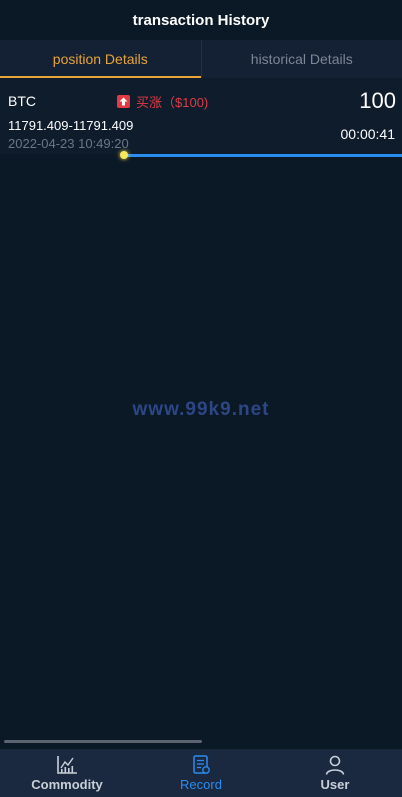  I want to click on record-icon, so click(201, 764).